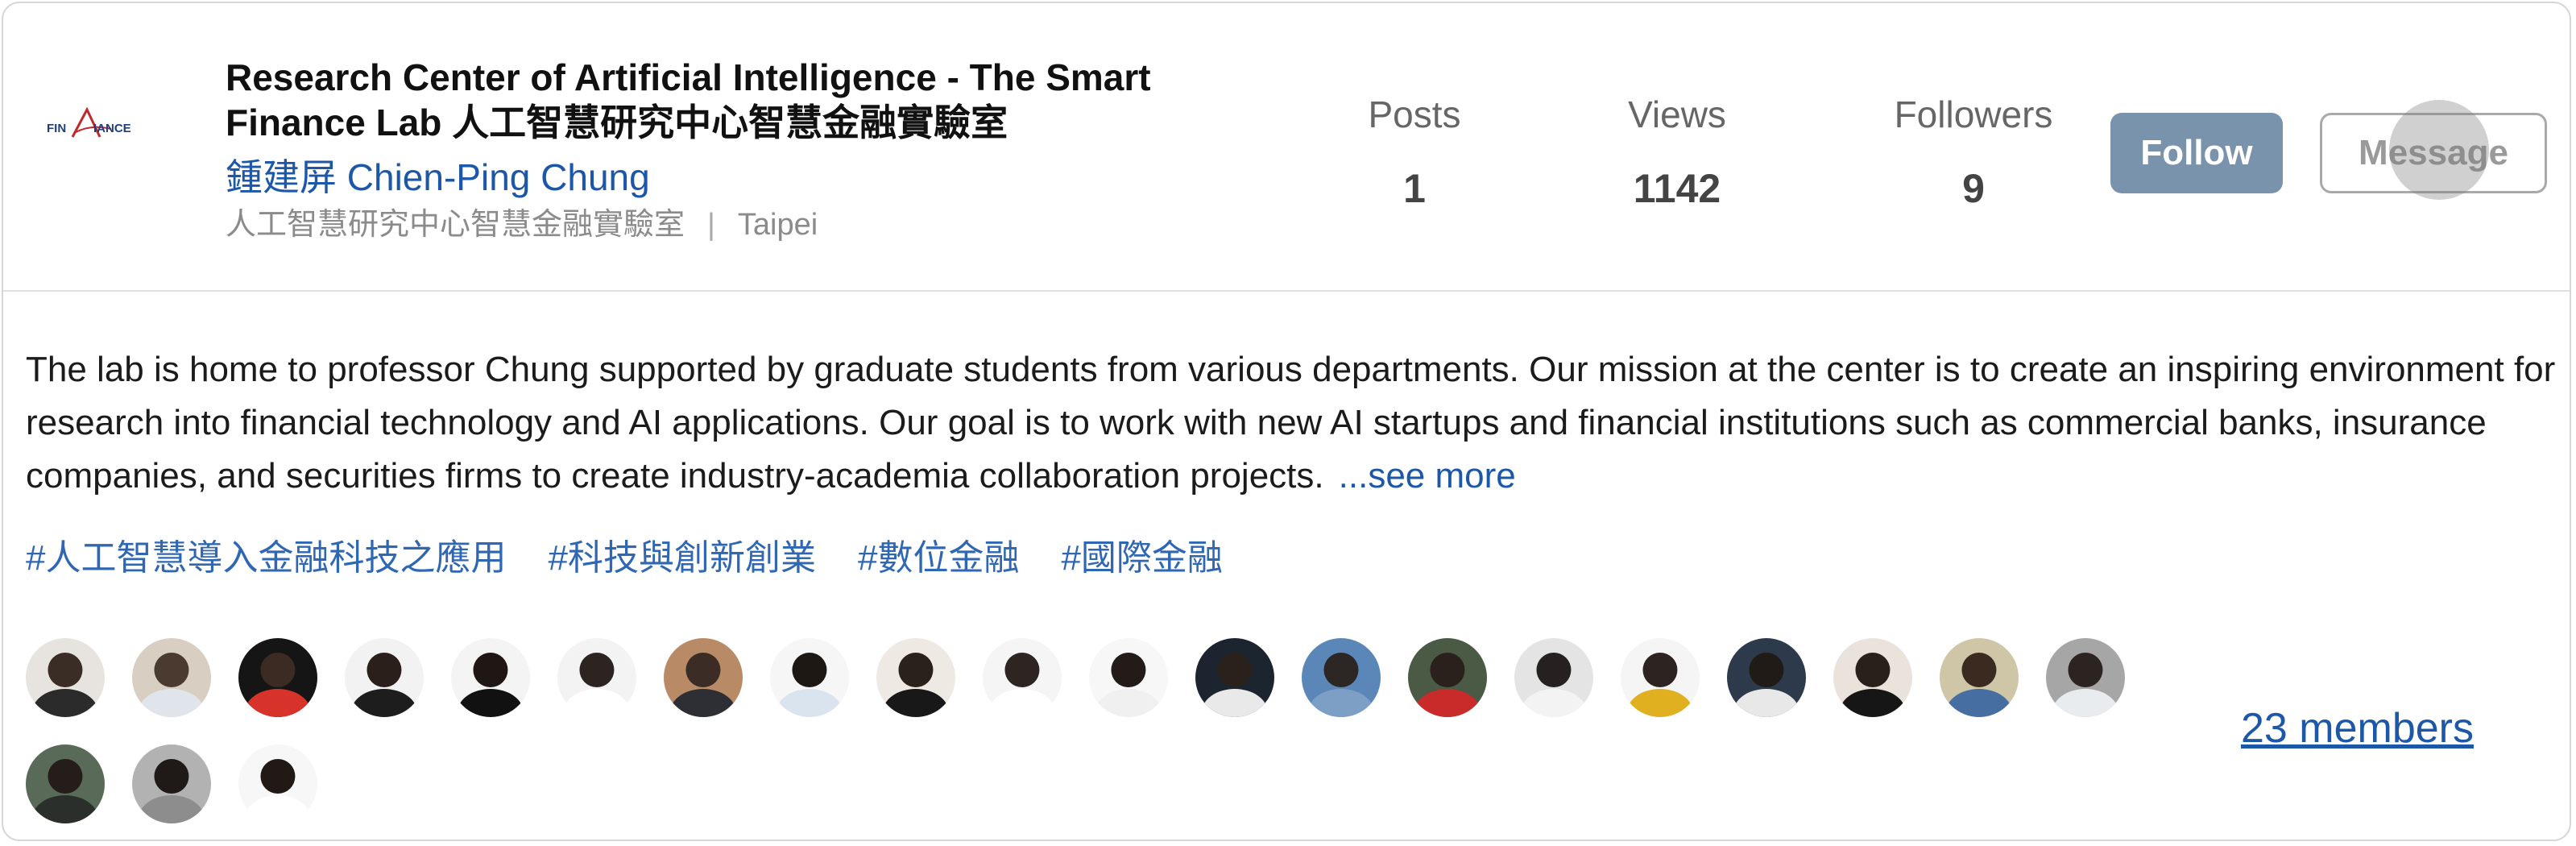 The image size is (2576, 846). I want to click on stat-value: 9, so click(1973, 188).